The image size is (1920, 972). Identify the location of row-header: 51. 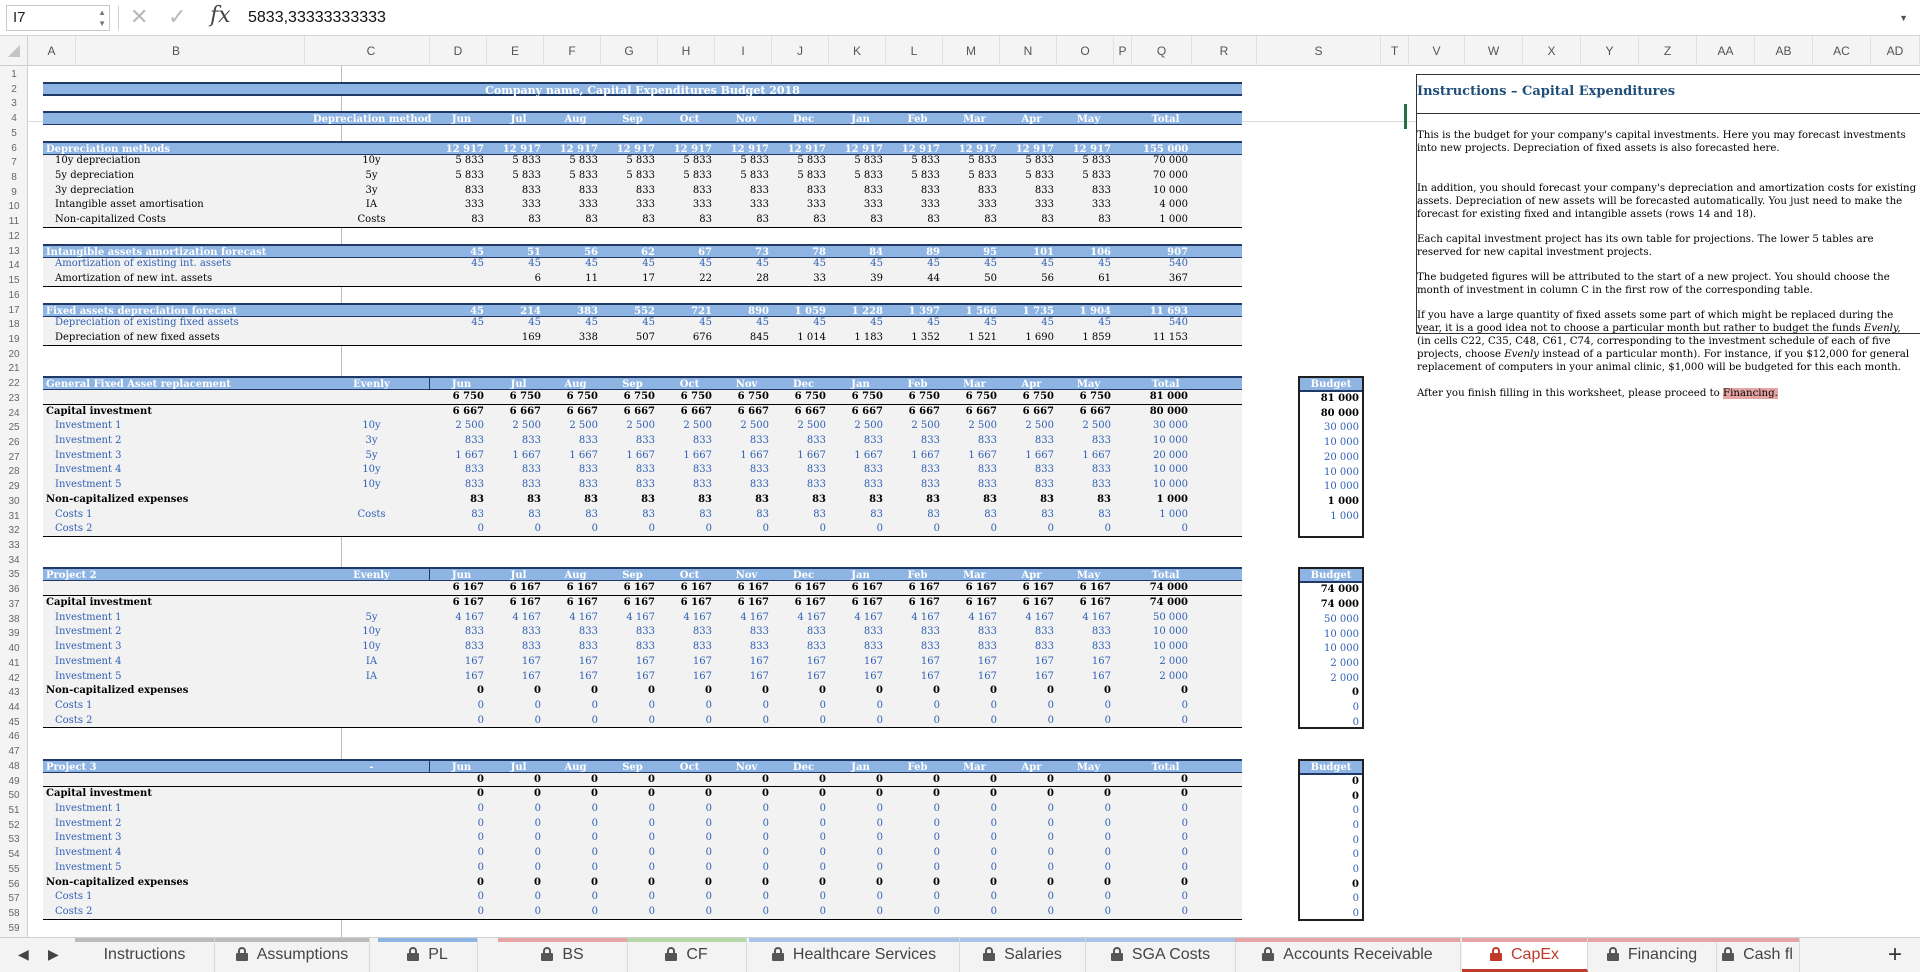
(14, 811).